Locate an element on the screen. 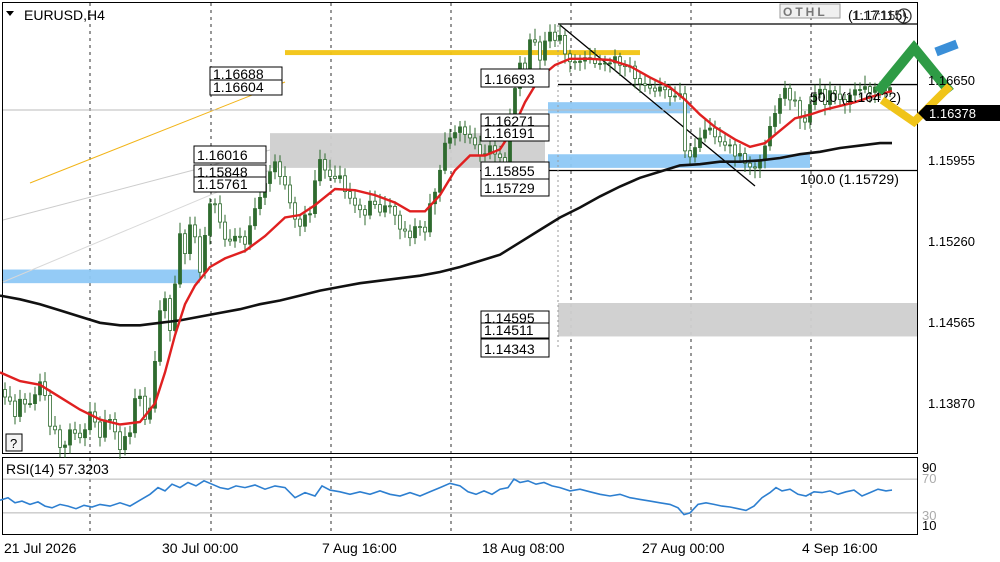 This screenshot has height=562, width=1000. x-tick-label: 27 Aug 00:00 is located at coordinates (683, 548).